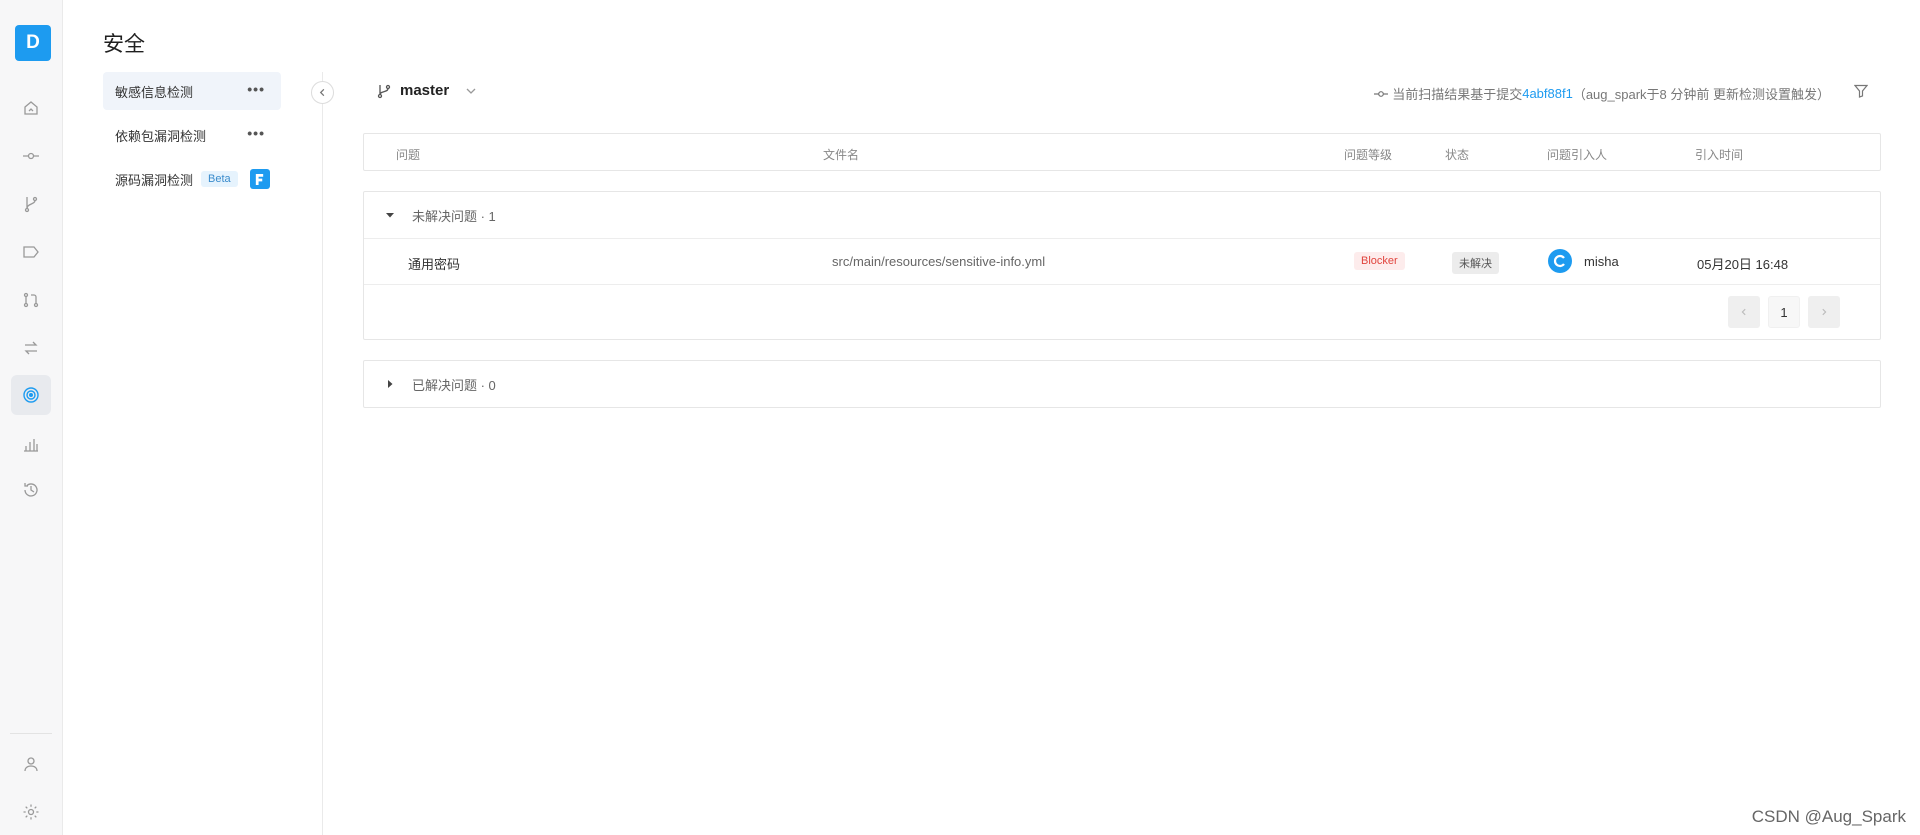  What do you see at coordinates (1457, 94) in the screenshot?
I see `scan-info-prefix: 当前扫描结果基于提交` at bounding box center [1457, 94].